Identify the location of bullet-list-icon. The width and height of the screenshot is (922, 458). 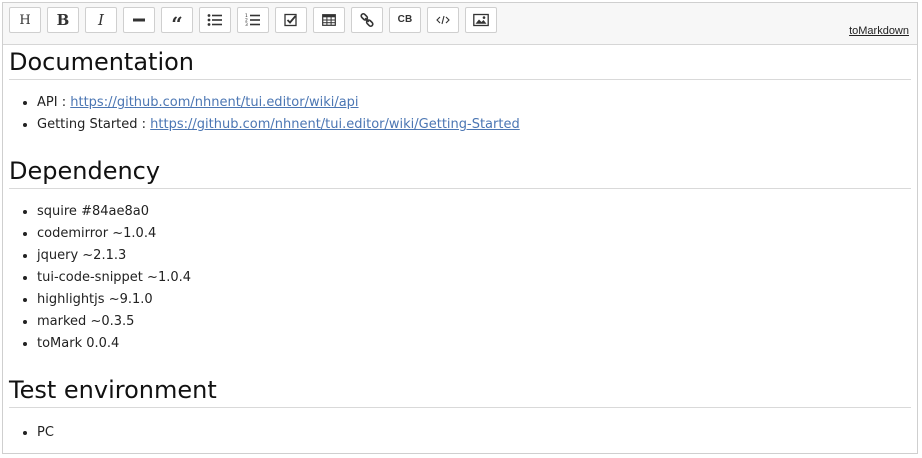
(214, 20).